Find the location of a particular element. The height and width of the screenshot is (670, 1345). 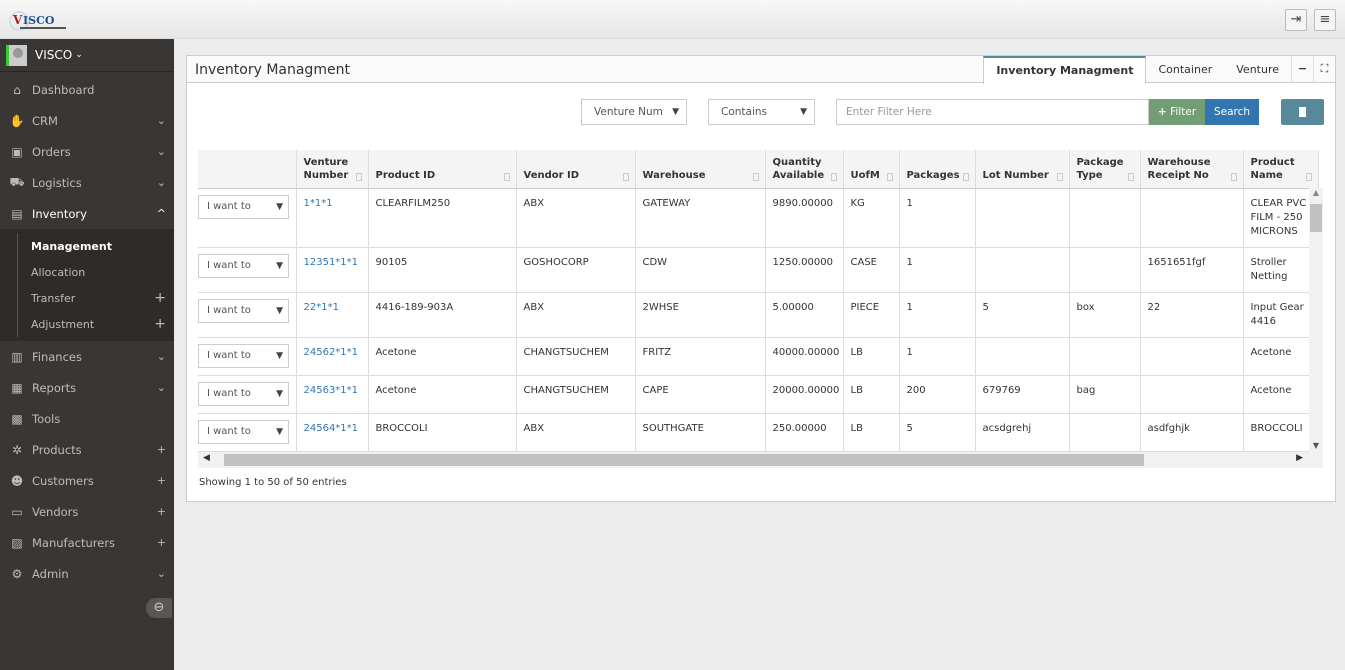

expand-icon: ^ is located at coordinates (161, 213).